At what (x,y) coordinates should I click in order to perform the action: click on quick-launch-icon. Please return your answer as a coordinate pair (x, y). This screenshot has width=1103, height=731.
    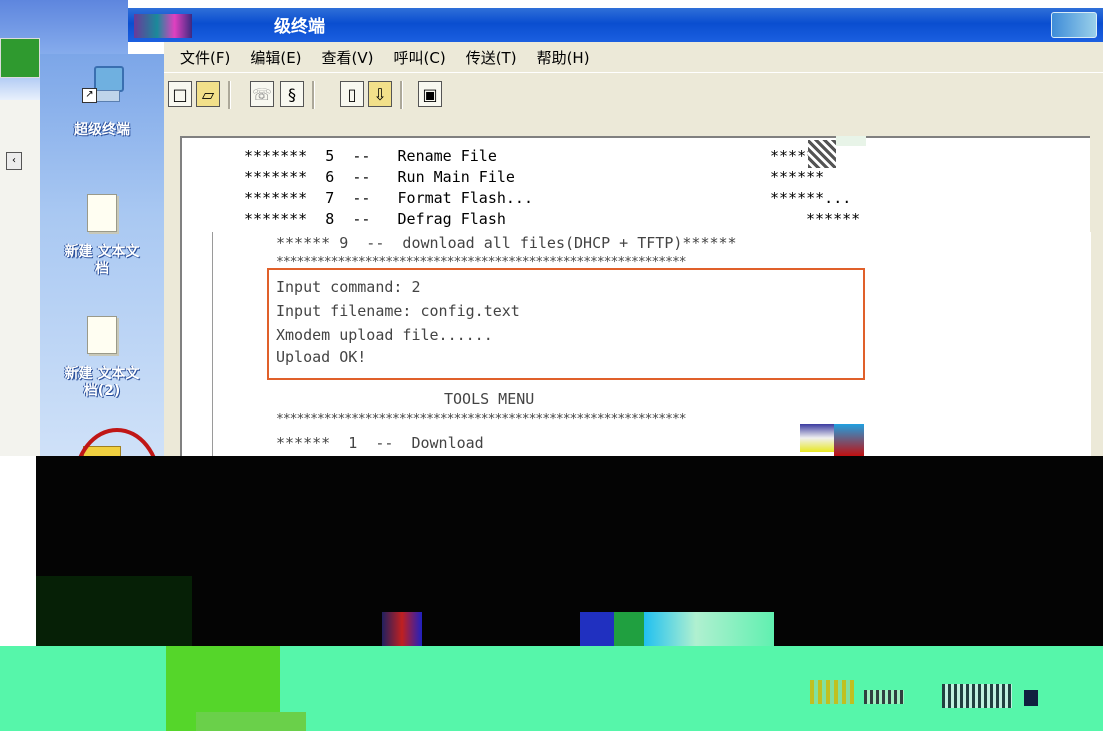
    Looking at the image, I should click on (20, 58).